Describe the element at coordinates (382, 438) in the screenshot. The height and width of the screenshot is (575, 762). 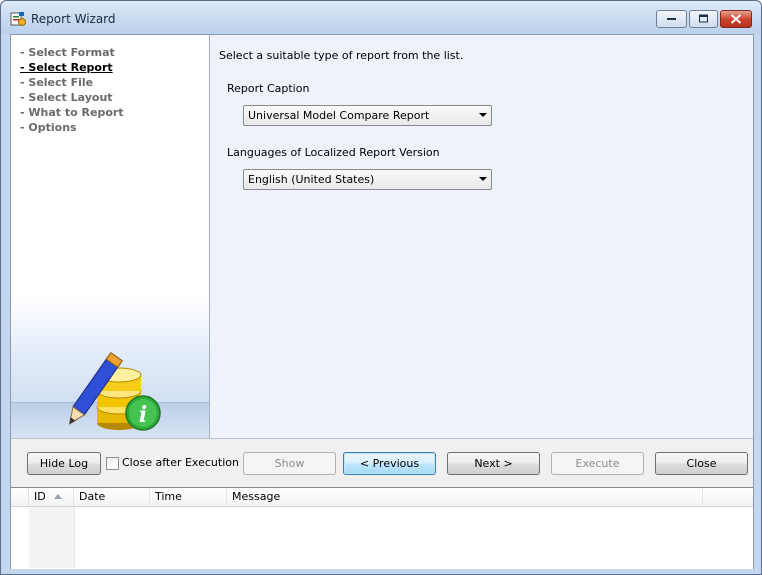
I see `footer-separator` at that location.